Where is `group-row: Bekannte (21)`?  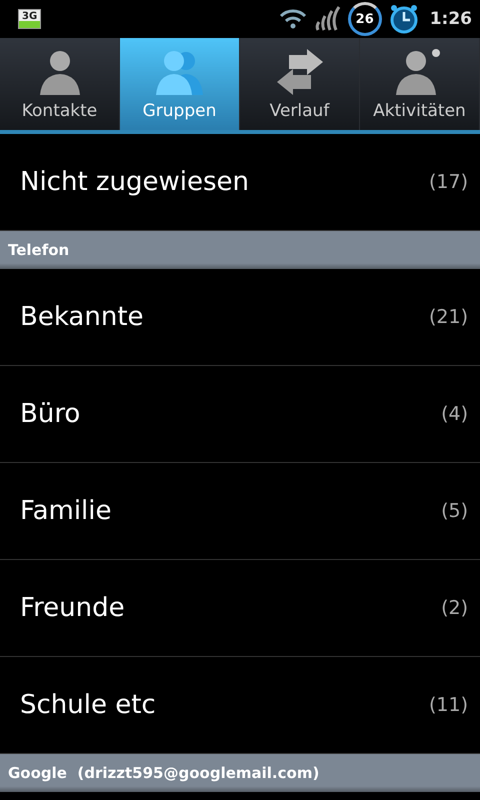
group-row: Bekannte (21) is located at coordinates (240, 317).